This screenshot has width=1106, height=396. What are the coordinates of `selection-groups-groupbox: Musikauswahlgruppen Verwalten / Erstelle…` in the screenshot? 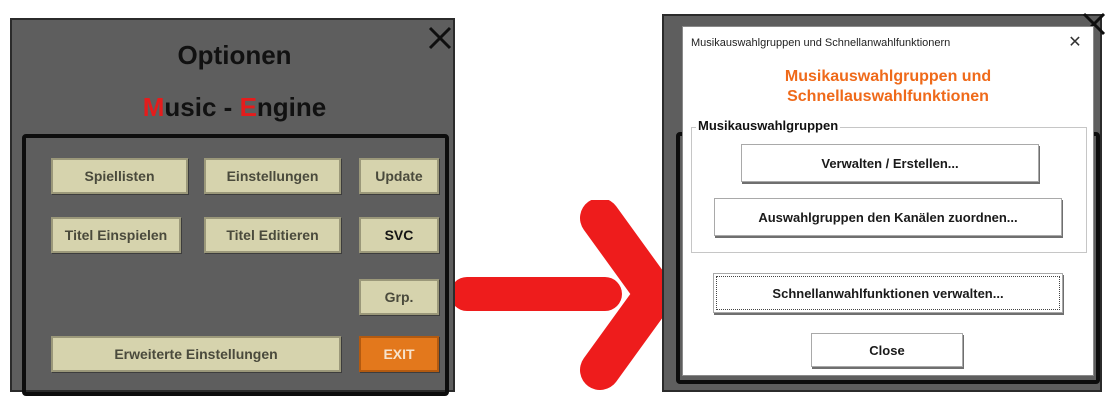 It's located at (889, 185).